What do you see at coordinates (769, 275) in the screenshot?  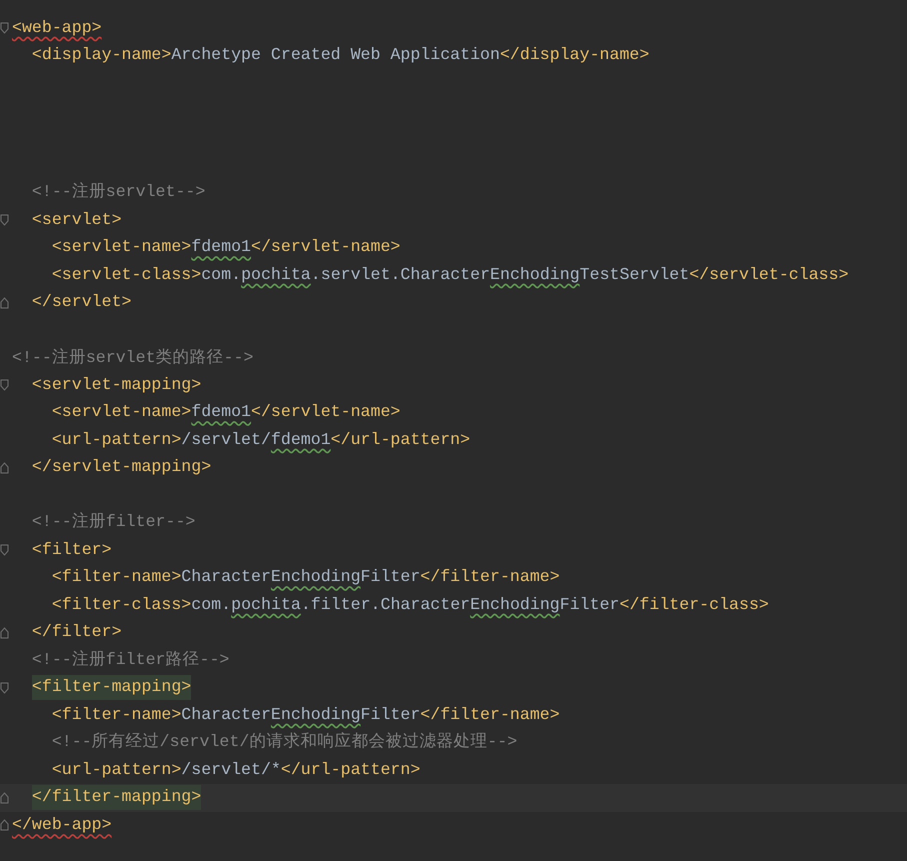 I see `xml-tag: </servlet-class>` at bounding box center [769, 275].